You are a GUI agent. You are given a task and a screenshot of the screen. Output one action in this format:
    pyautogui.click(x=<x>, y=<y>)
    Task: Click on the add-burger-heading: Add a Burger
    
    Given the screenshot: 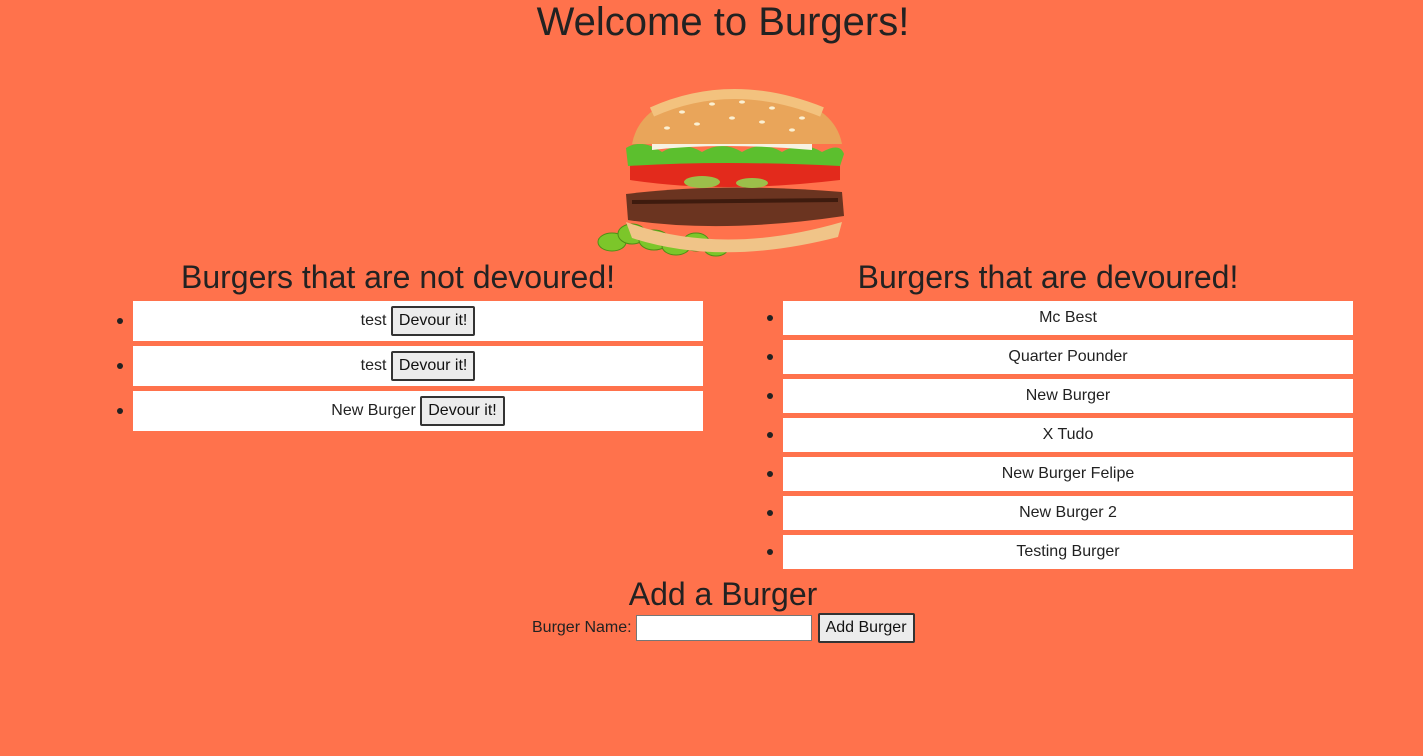 What is the action you would take?
    pyautogui.click(x=723, y=594)
    